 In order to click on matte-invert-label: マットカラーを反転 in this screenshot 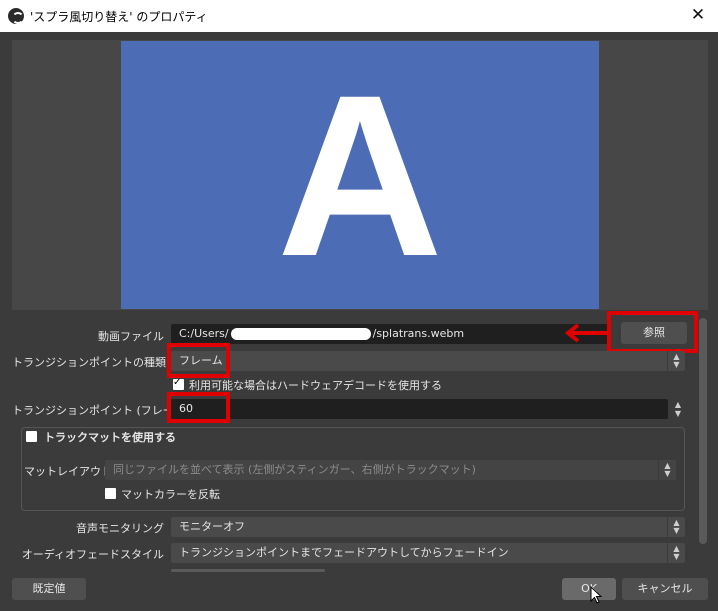, I will do `click(170, 494)`.